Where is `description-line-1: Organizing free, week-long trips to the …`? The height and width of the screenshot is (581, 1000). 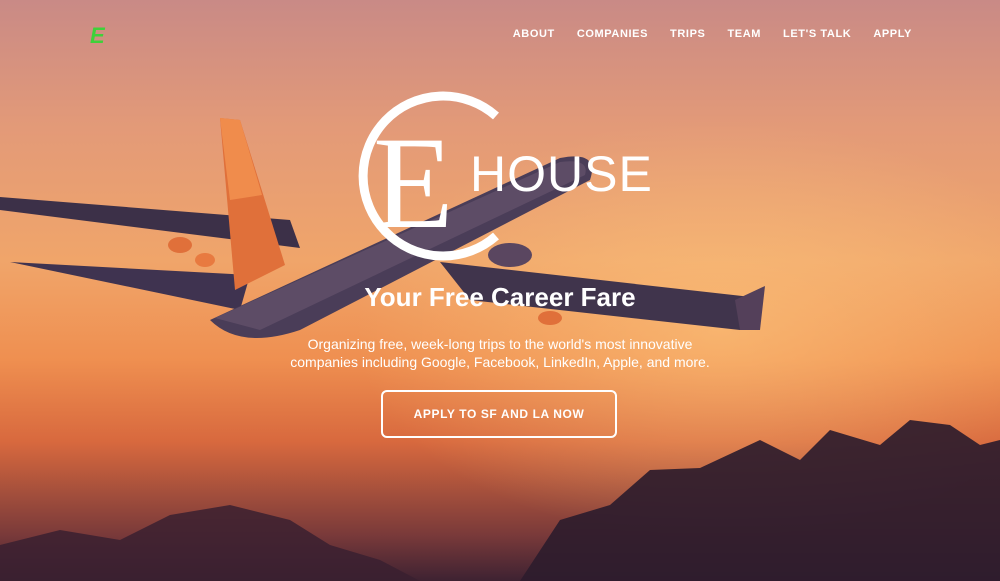 description-line-1: Organizing free, week-long trips to the … is located at coordinates (500, 344).